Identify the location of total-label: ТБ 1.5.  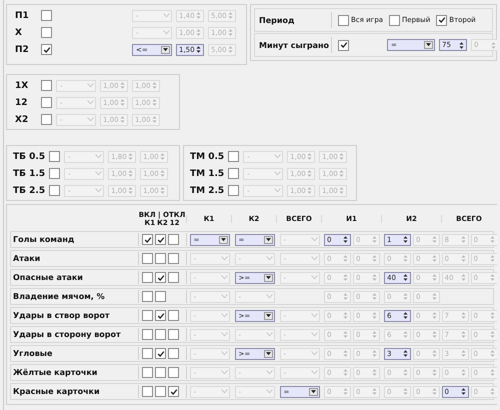
(29, 173).